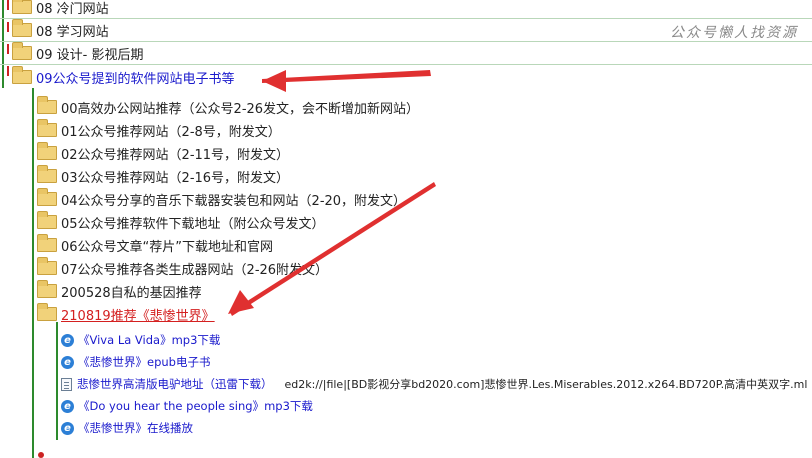  What do you see at coordinates (332, 249) in the screenshot?
I see `arrow-to-selected-folder` at bounding box center [332, 249].